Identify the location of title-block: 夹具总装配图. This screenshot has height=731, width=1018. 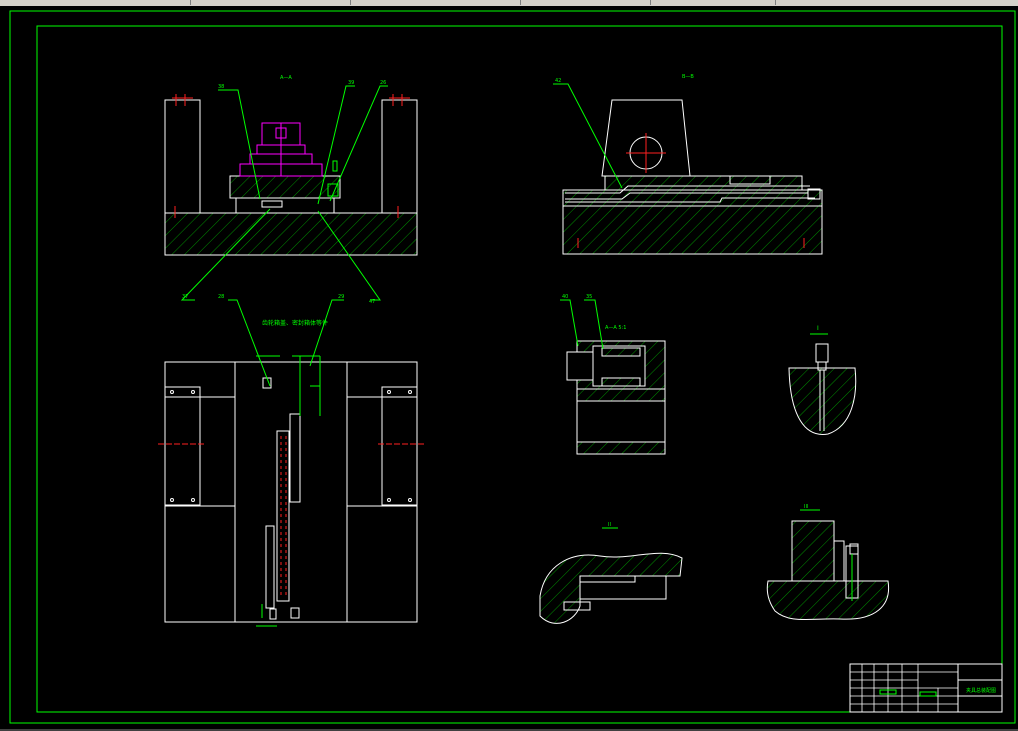
(926, 688).